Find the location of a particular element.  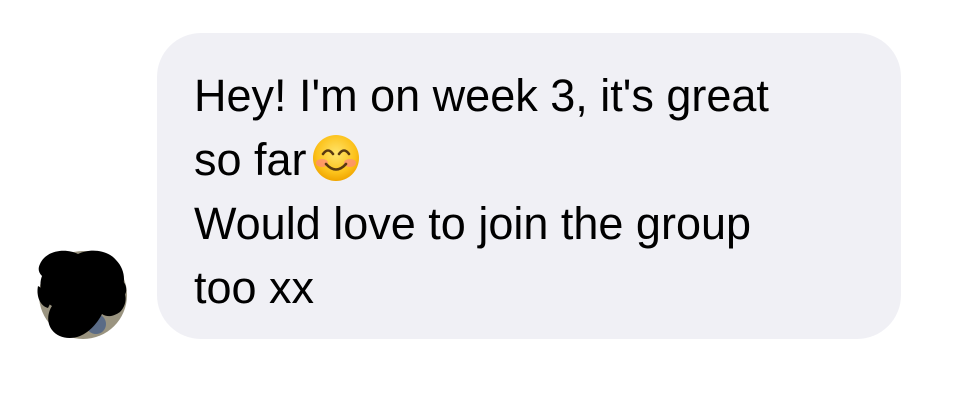

message-line-2: so far is located at coordinates (532, 160).